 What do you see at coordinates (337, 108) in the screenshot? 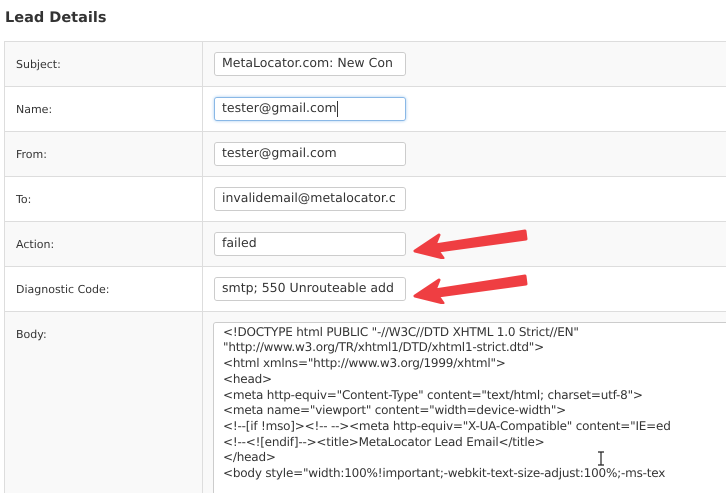
I see `text-caret` at bounding box center [337, 108].